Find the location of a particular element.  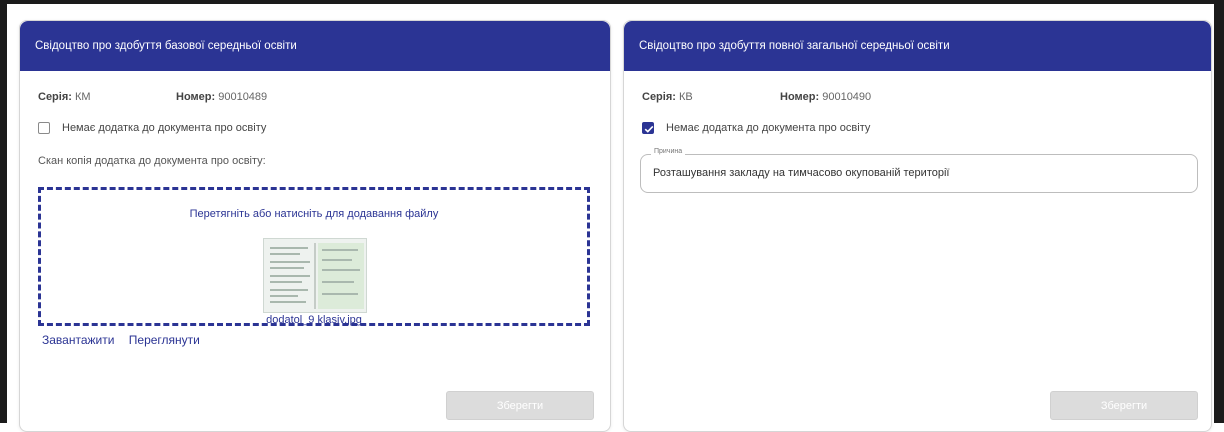

file-thumbnail is located at coordinates (315, 275).